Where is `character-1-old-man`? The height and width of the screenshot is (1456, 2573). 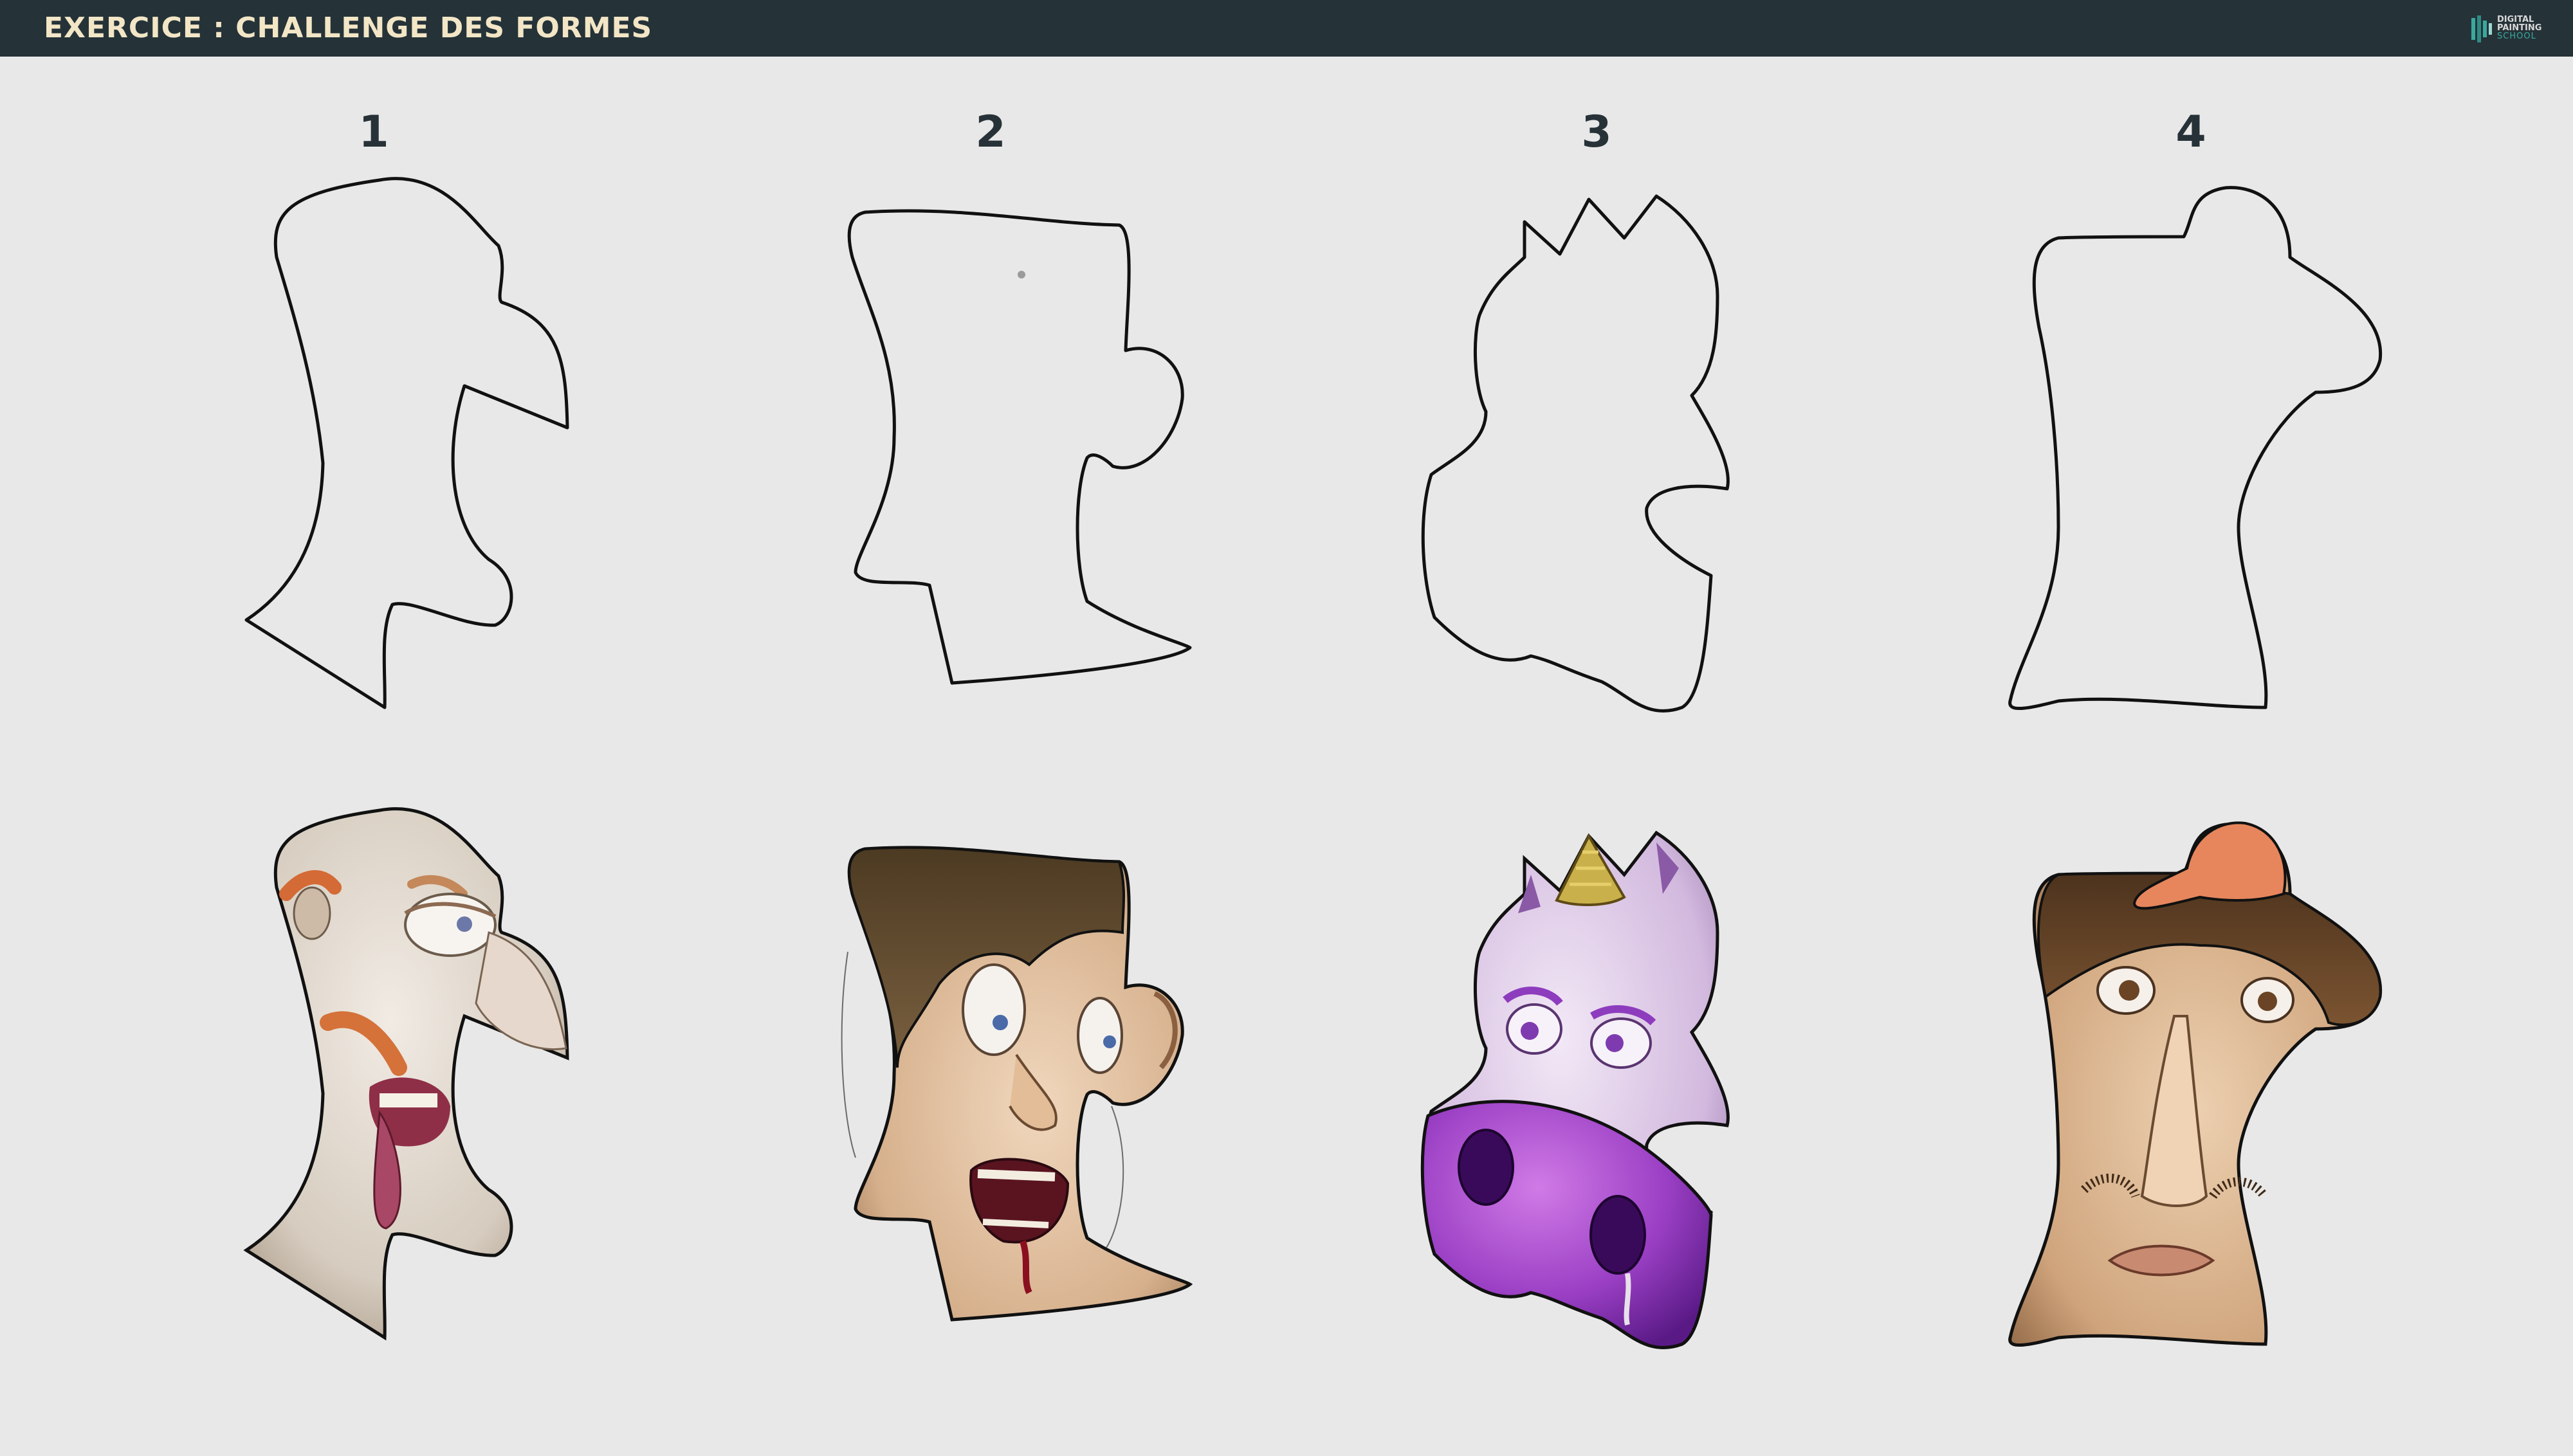
character-1-old-man is located at coordinates (406, 1074).